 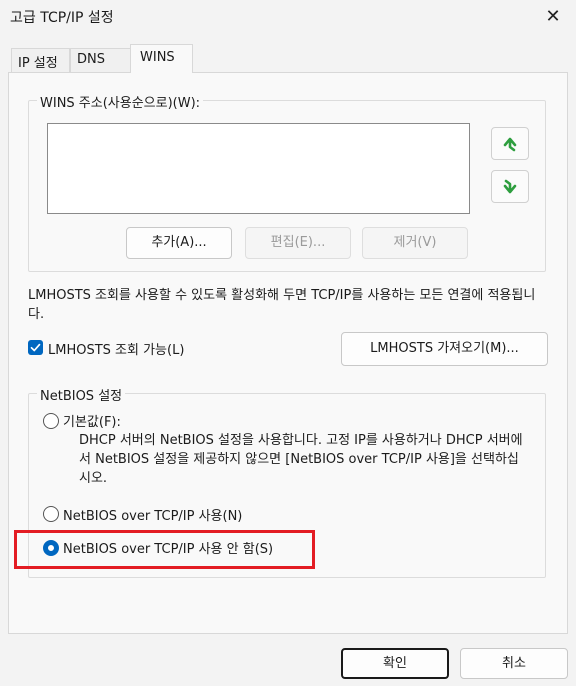 I want to click on arrow-up-icon, so click(x=510, y=144).